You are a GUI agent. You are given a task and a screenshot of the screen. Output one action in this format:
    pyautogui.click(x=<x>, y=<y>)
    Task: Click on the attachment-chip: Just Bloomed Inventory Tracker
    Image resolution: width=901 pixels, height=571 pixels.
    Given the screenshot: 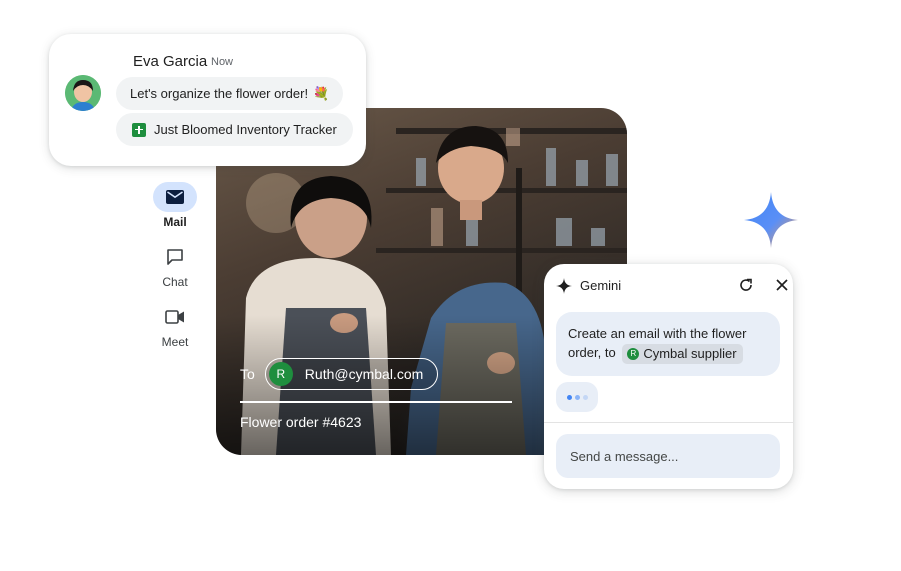 What is the action you would take?
    pyautogui.click(x=234, y=129)
    